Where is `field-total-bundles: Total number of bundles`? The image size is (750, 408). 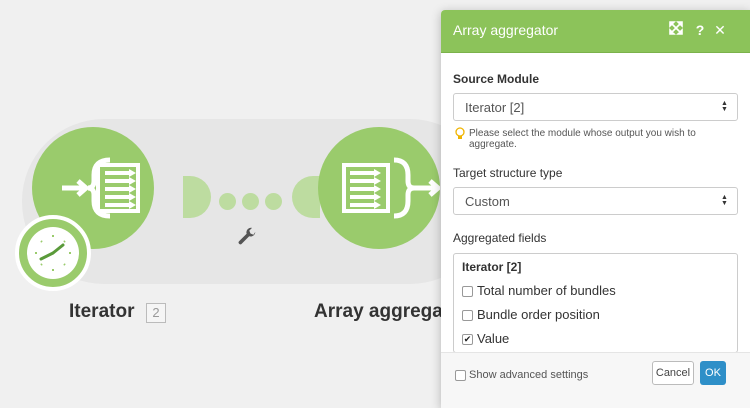 field-total-bundles: Total number of bundles is located at coordinates (595, 291).